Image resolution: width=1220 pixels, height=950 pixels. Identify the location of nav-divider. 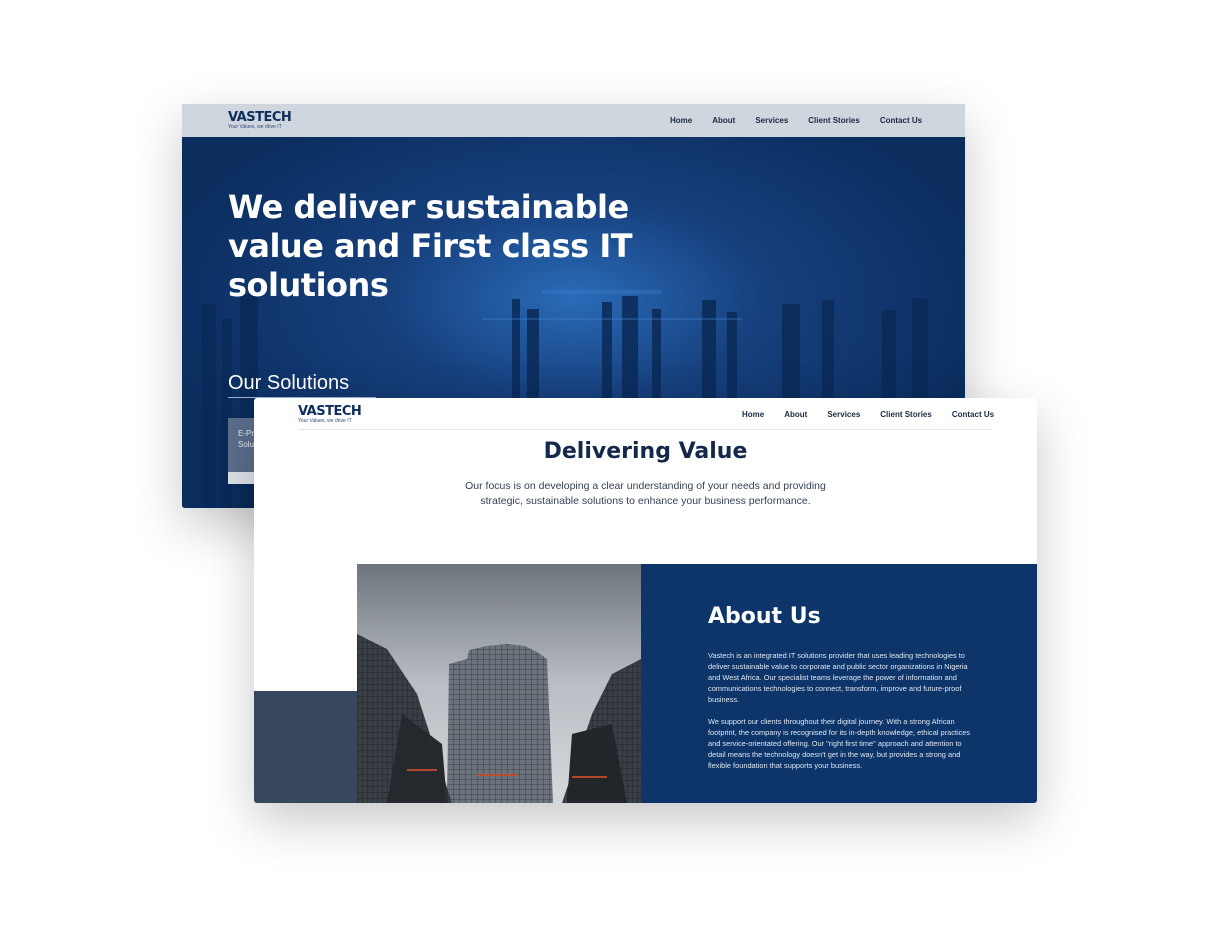
(645, 429).